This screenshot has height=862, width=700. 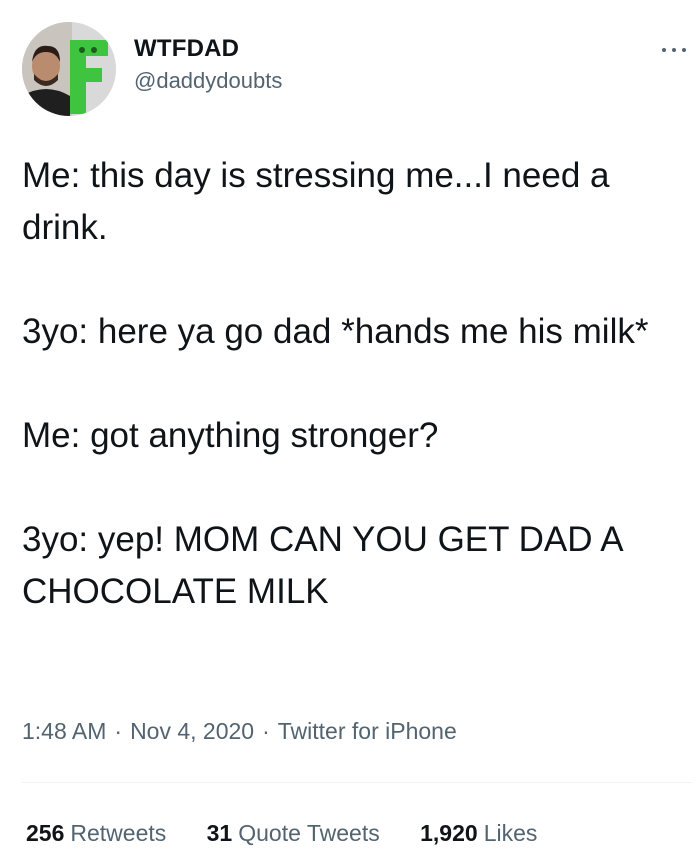 I want to click on profile-photo-icon, so click(x=69, y=69).